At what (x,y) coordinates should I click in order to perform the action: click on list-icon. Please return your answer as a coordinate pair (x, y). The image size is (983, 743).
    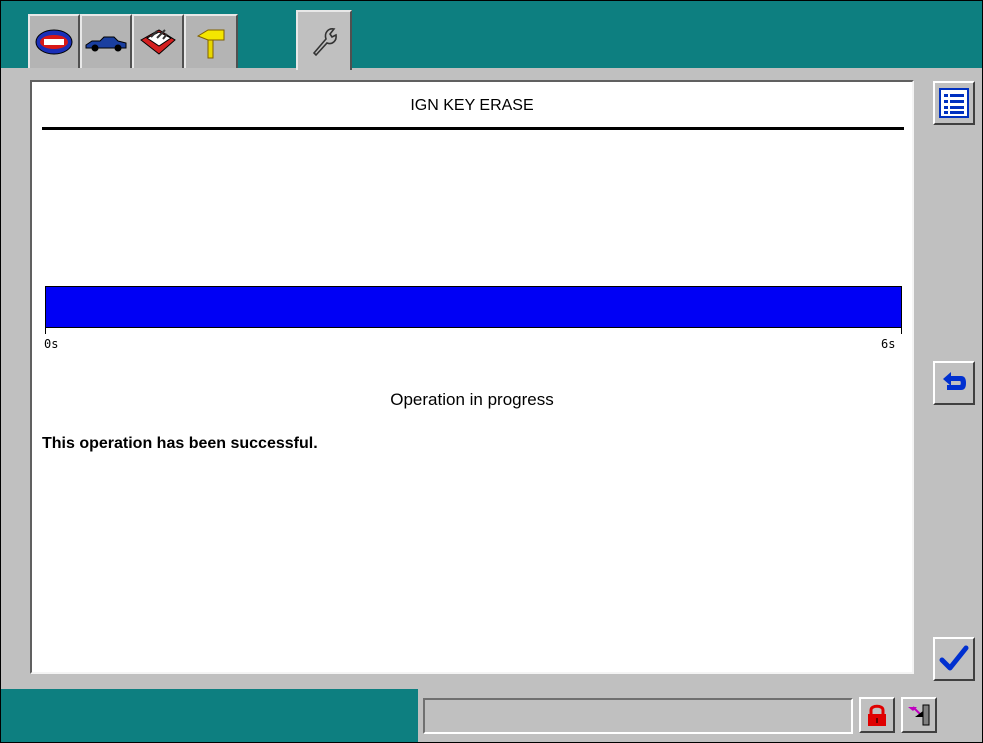
    Looking at the image, I should click on (954, 103).